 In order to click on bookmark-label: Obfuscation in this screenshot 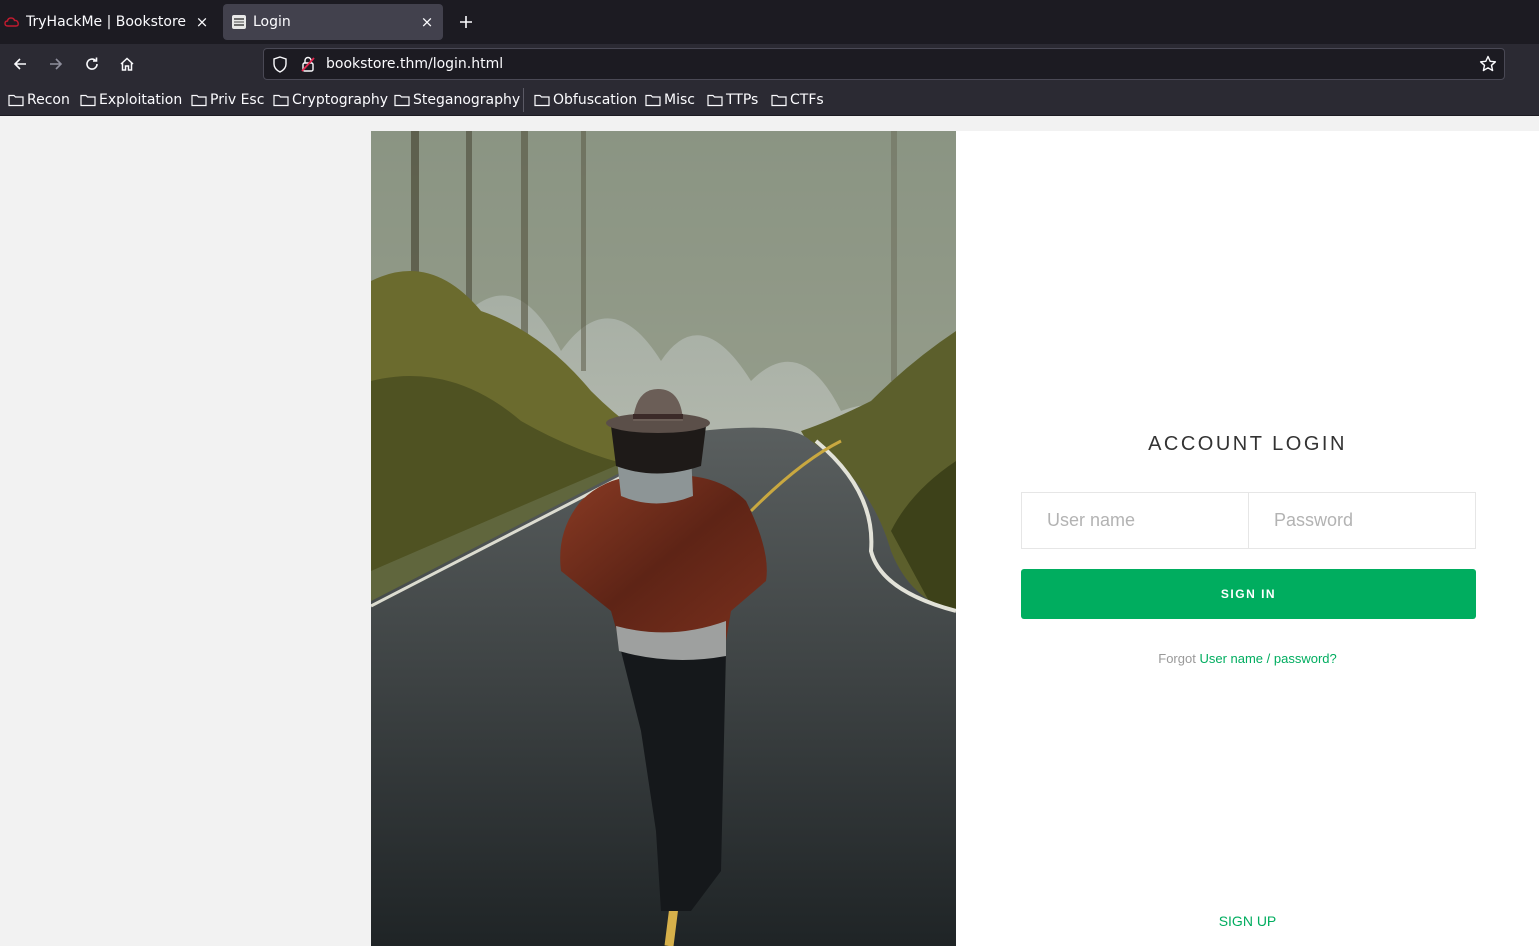, I will do `click(595, 100)`.